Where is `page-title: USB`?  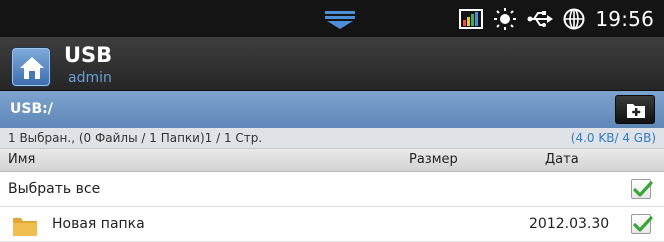 page-title: USB is located at coordinates (88, 55).